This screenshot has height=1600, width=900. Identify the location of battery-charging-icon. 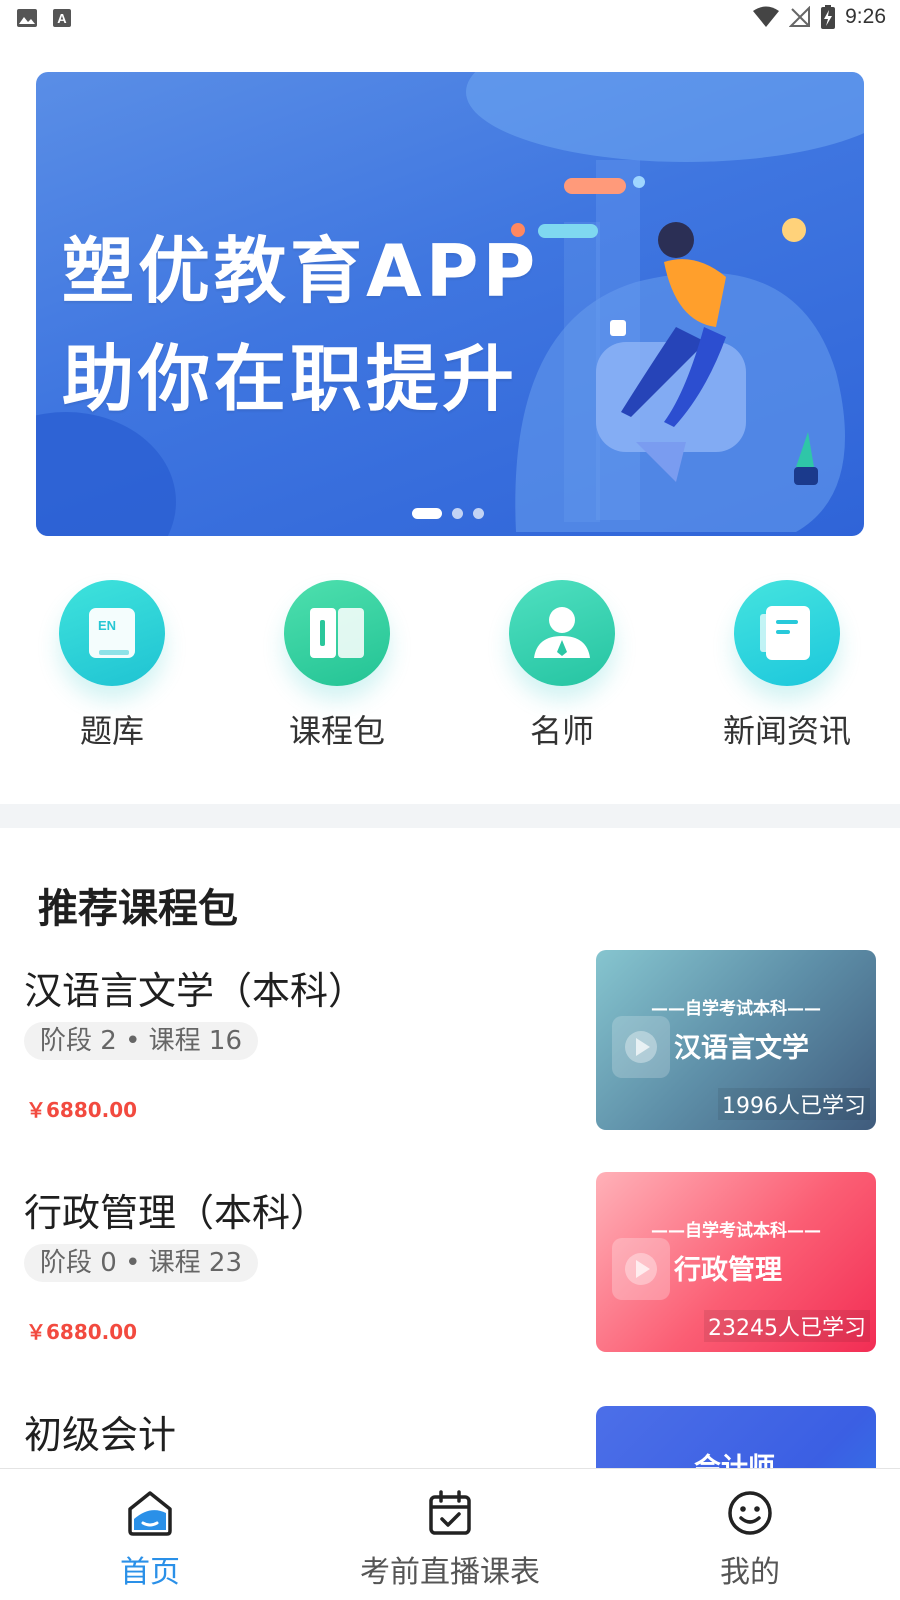
(828, 17).